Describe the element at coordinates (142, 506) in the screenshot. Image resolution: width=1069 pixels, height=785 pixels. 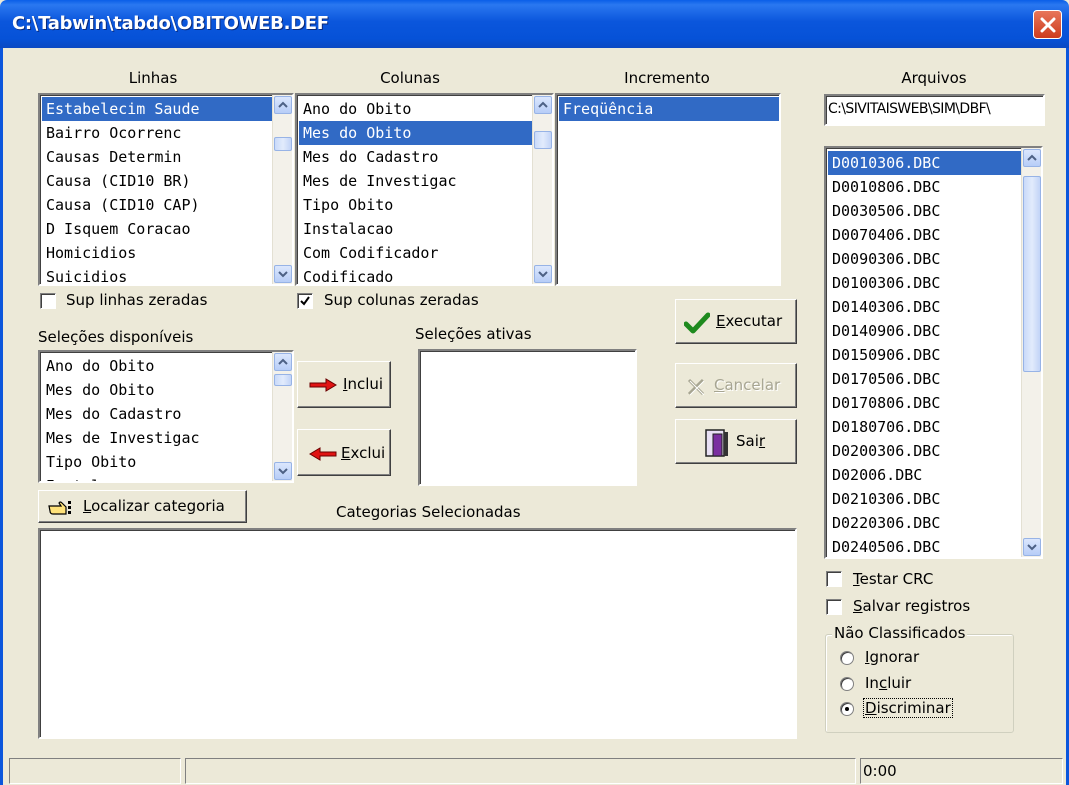
I see `localizar-categoria-button: Localizar categoria` at that location.